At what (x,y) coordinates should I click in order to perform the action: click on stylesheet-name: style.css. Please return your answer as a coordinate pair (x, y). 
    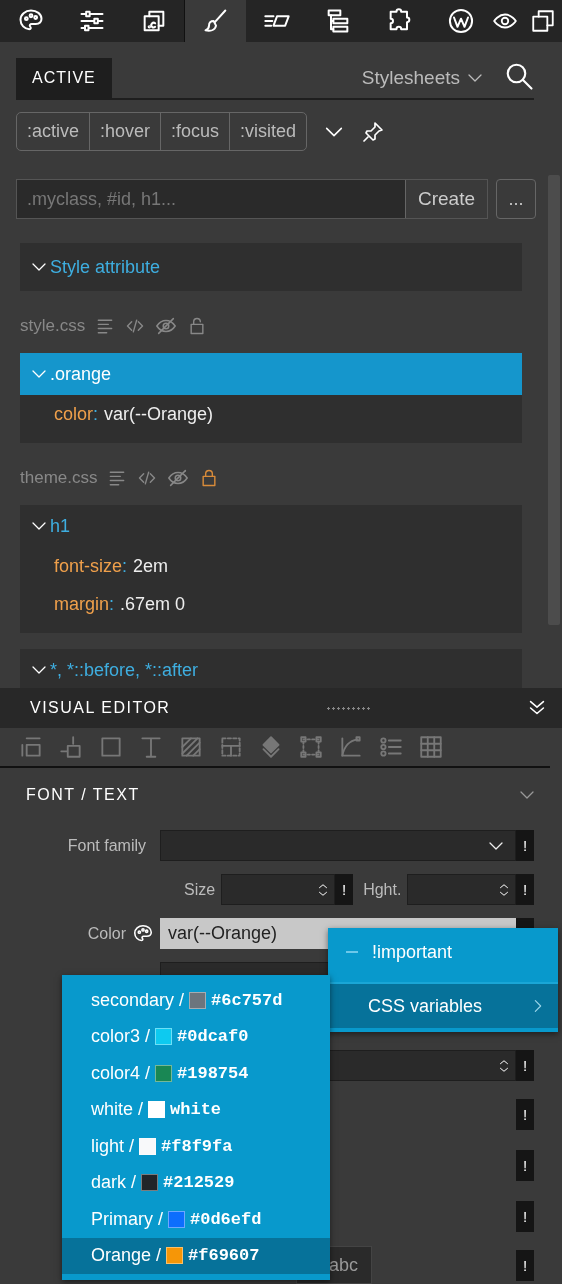
    Looking at the image, I should click on (53, 326).